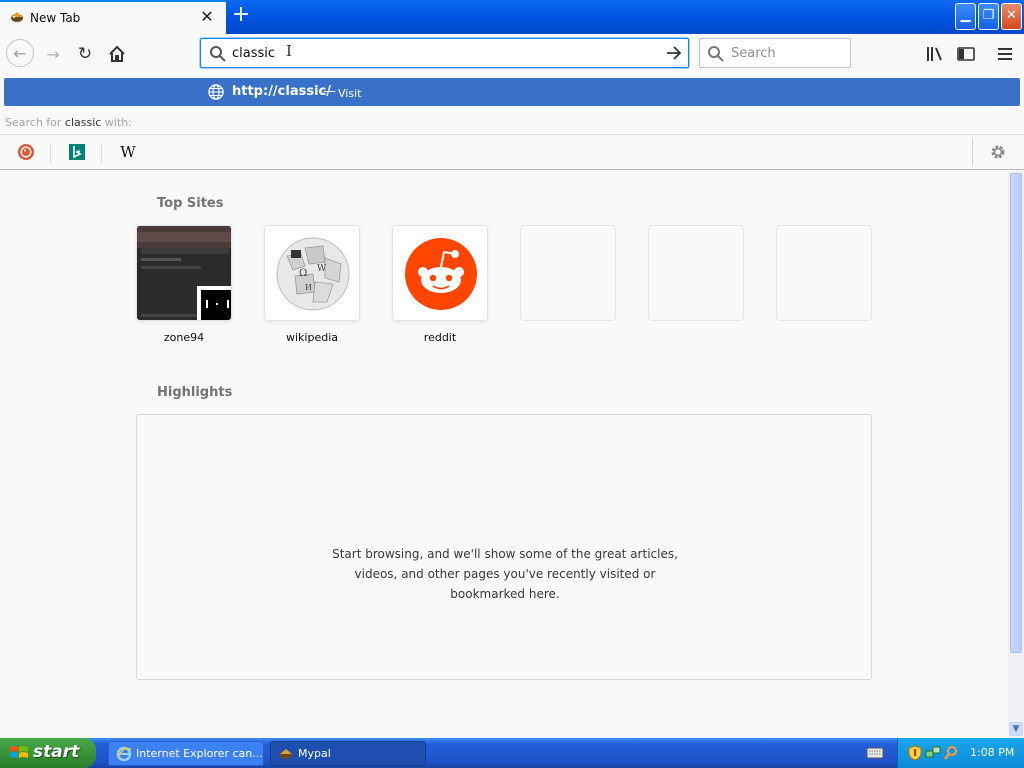  Describe the element at coordinates (988, 16) in the screenshot. I see `restore-window-button: ❐` at that location.